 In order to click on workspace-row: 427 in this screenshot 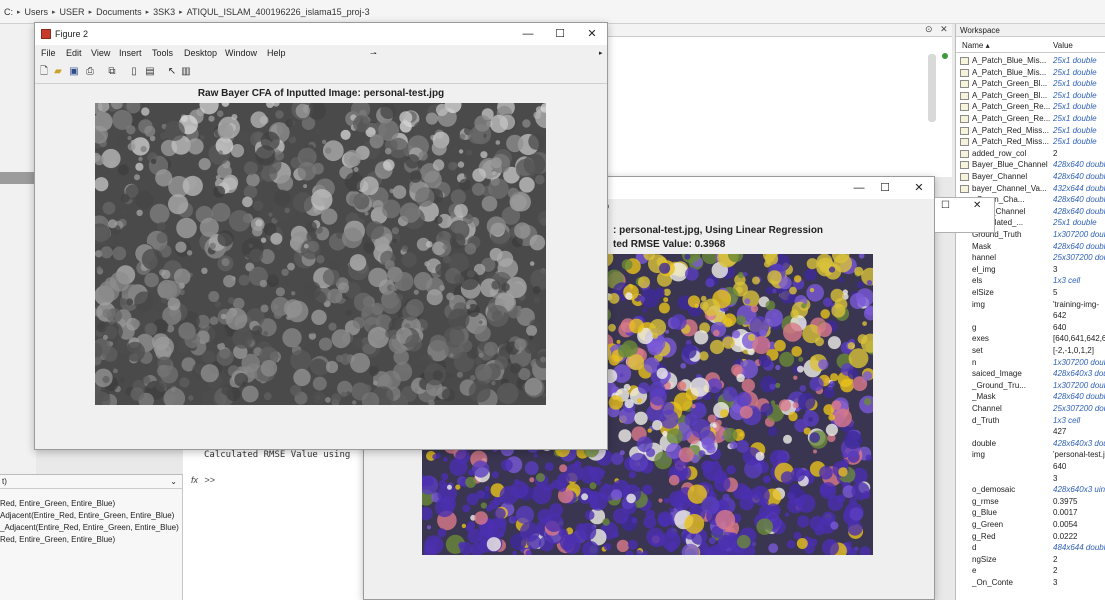, I will do `click(1030, 432)`.